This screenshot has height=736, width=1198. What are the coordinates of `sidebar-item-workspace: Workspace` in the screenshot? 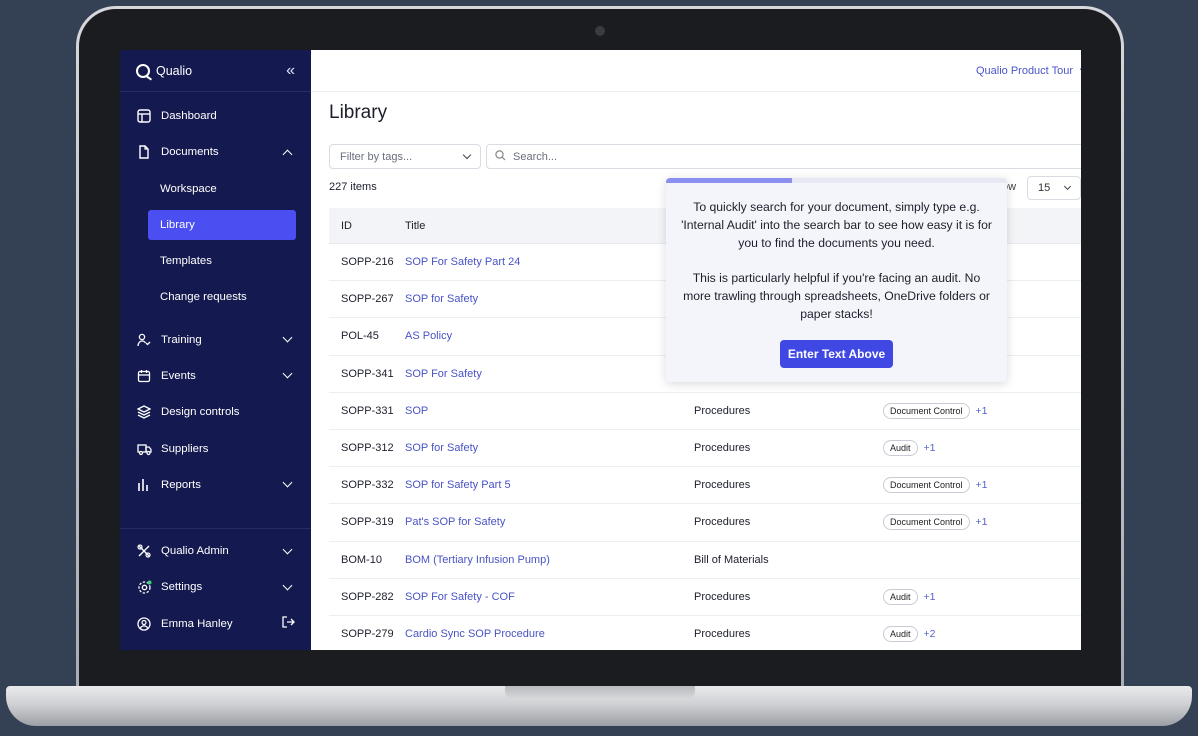 It's located at (215, 189).